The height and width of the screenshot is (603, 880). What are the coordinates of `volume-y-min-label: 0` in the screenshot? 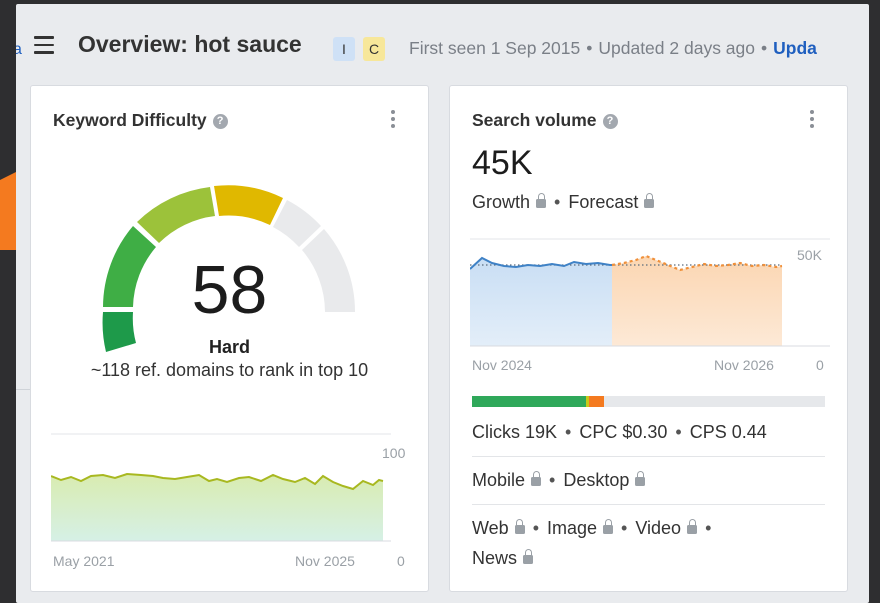 It's located at (820, 365).